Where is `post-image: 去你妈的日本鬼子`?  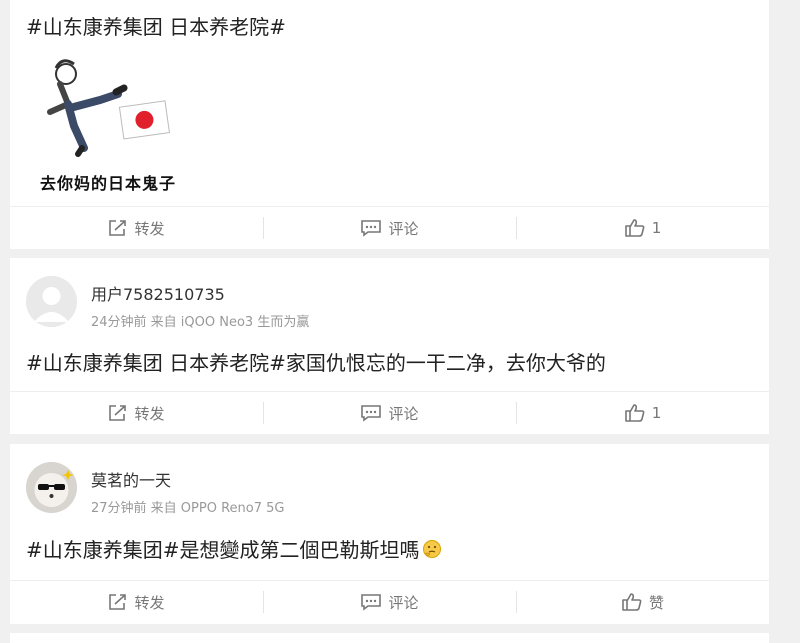
post-image: 去你妈的日本鬼子 is located at coordinates (120, 125).